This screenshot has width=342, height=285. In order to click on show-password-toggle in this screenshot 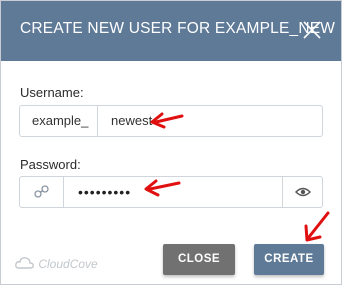, I will do `click(302, 192)`.